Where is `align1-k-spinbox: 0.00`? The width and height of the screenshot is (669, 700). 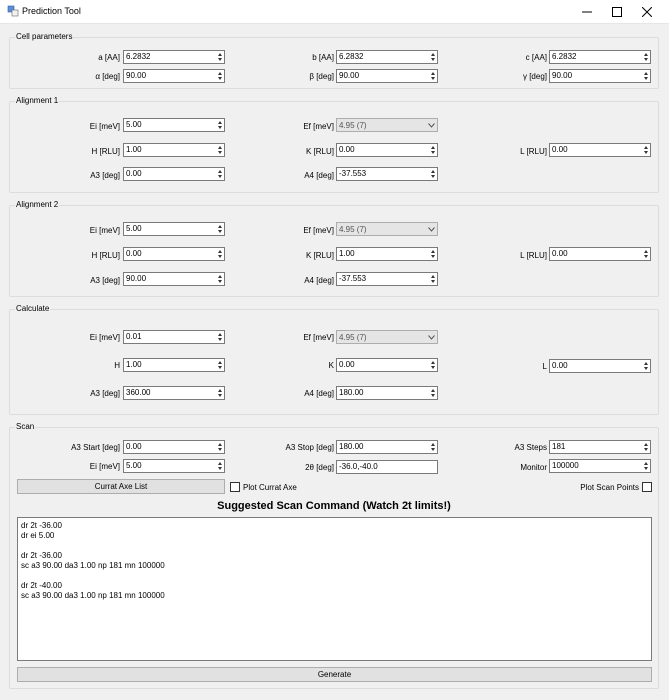
align1-k-spinbox: 0.00 is located at coordinates (387, 150).